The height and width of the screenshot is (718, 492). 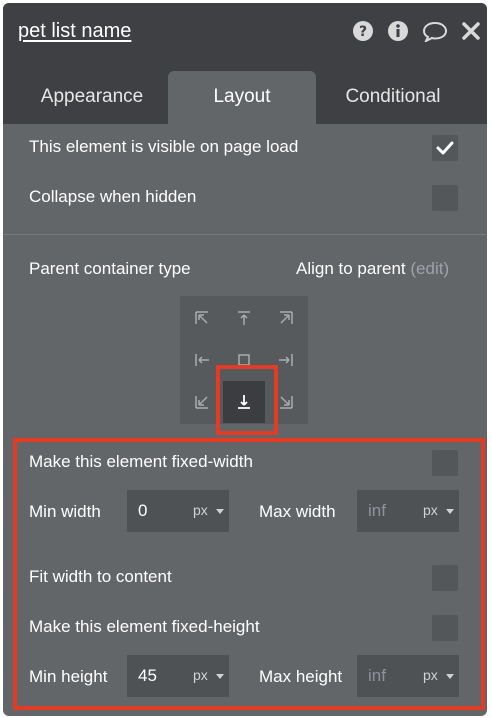 I want to click on max-height-unit-dropdown-icon, so click(x=450, y=676).